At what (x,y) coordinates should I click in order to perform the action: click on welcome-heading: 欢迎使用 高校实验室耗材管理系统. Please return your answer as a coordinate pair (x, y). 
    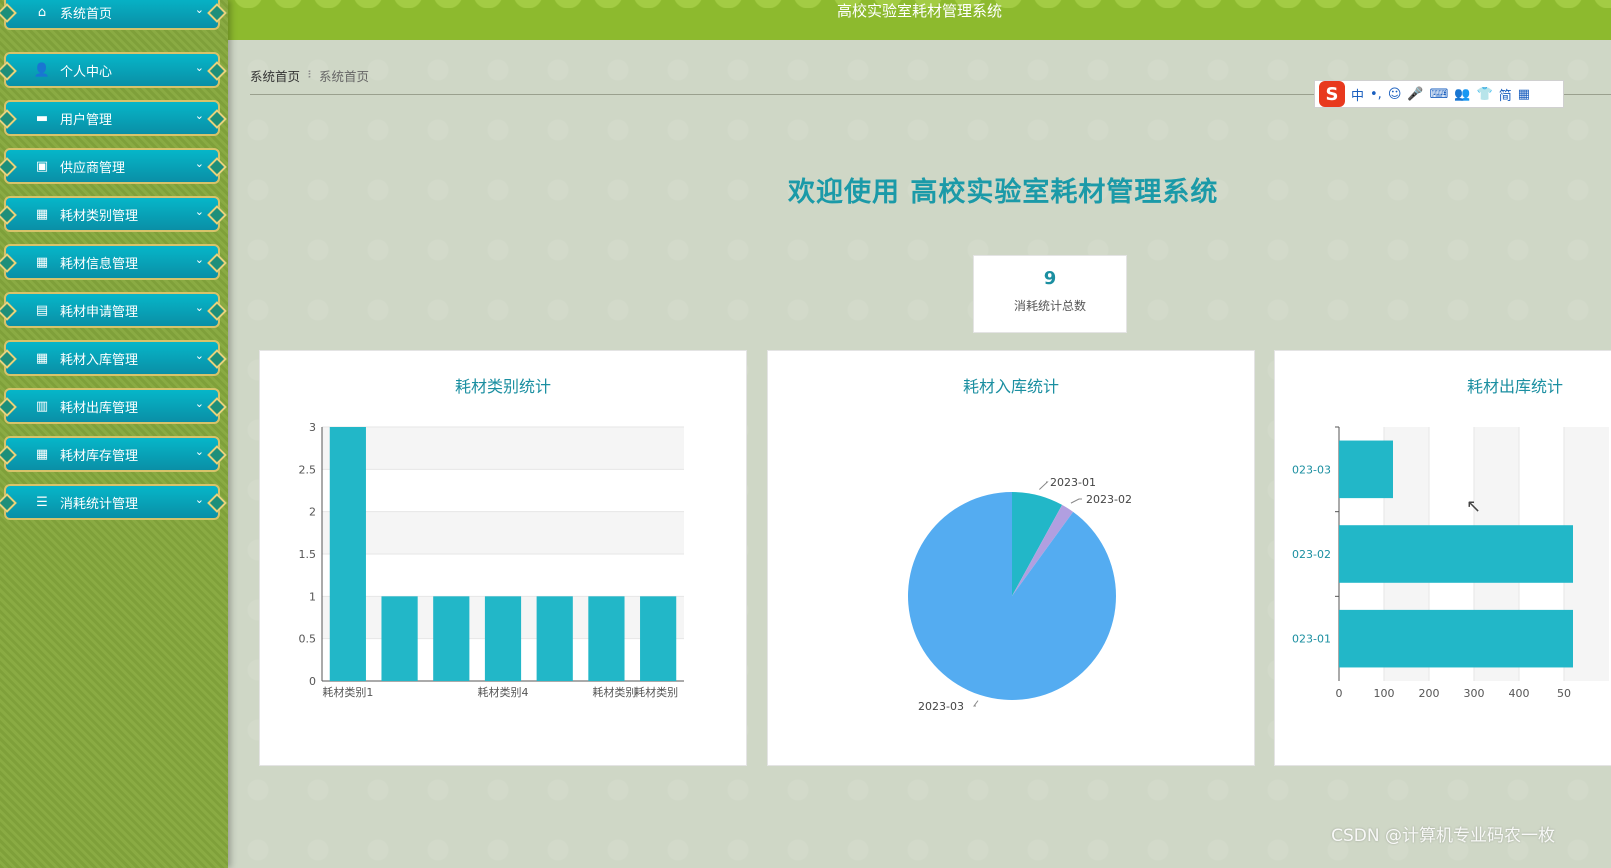
    Looking at the image, I should click on (1003, 192).